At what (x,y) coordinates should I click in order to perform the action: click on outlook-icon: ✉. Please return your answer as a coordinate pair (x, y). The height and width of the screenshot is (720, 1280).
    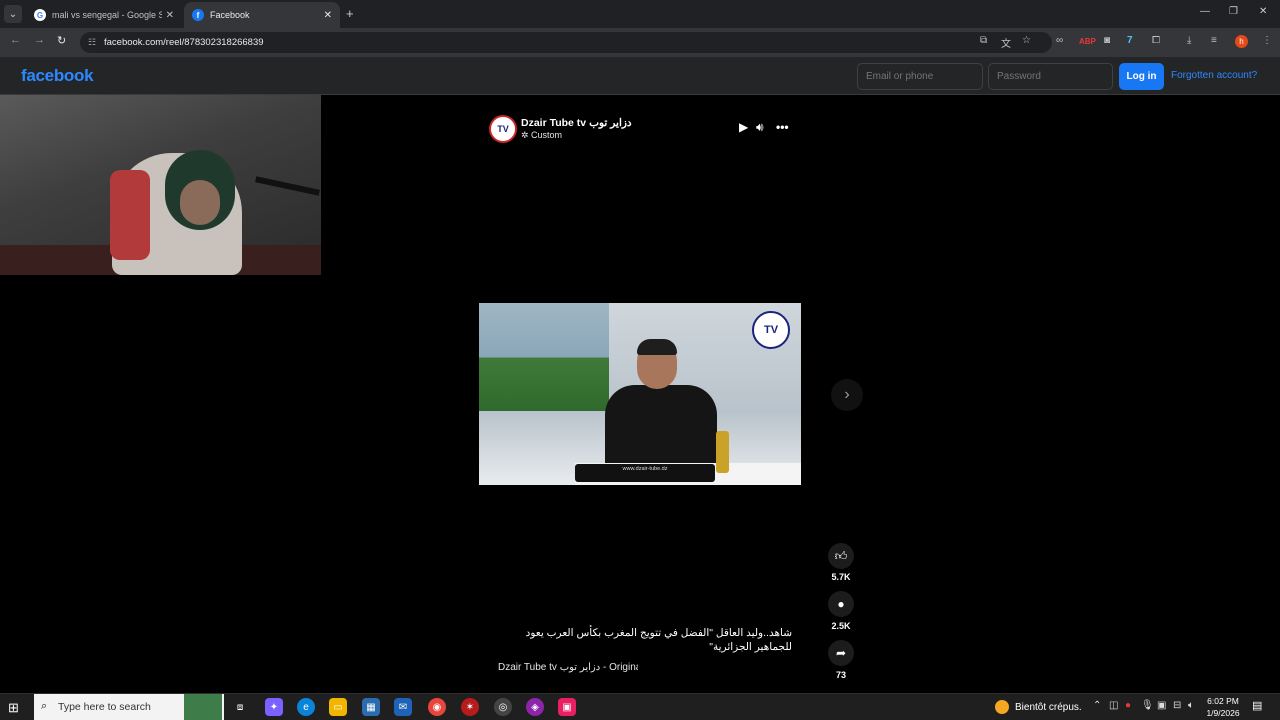
    Looking at the image, I should click on (403, 707).